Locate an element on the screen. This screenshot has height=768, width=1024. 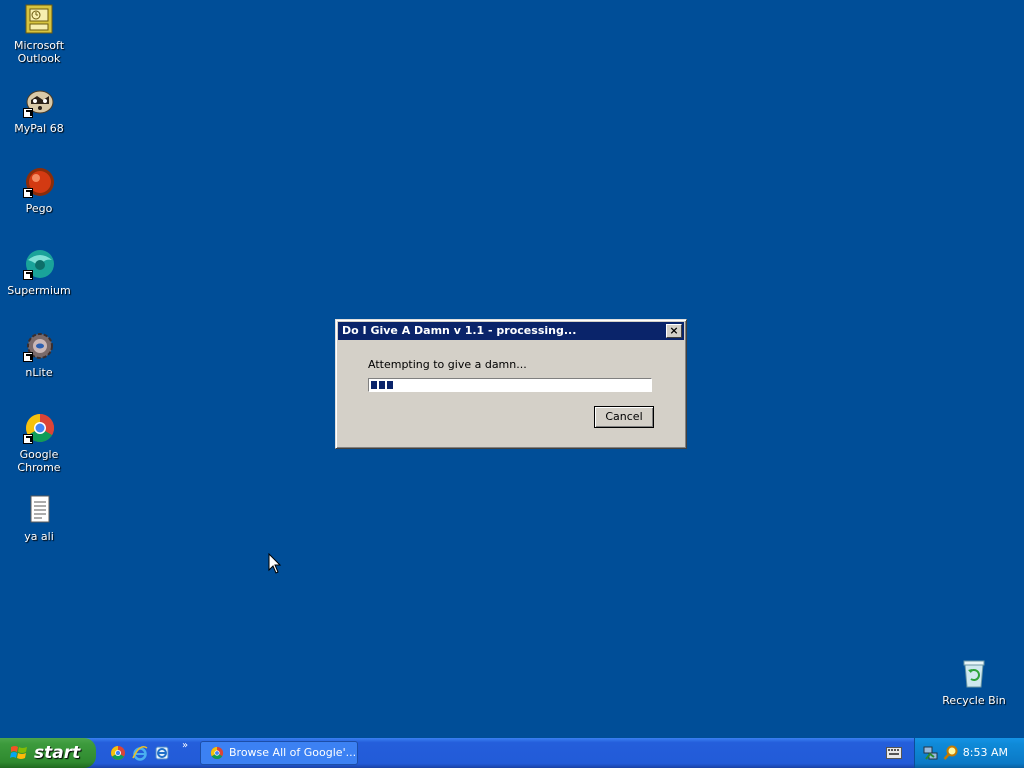
desktop-icon-label: Google Chrome is located at coordinates (39, 461).